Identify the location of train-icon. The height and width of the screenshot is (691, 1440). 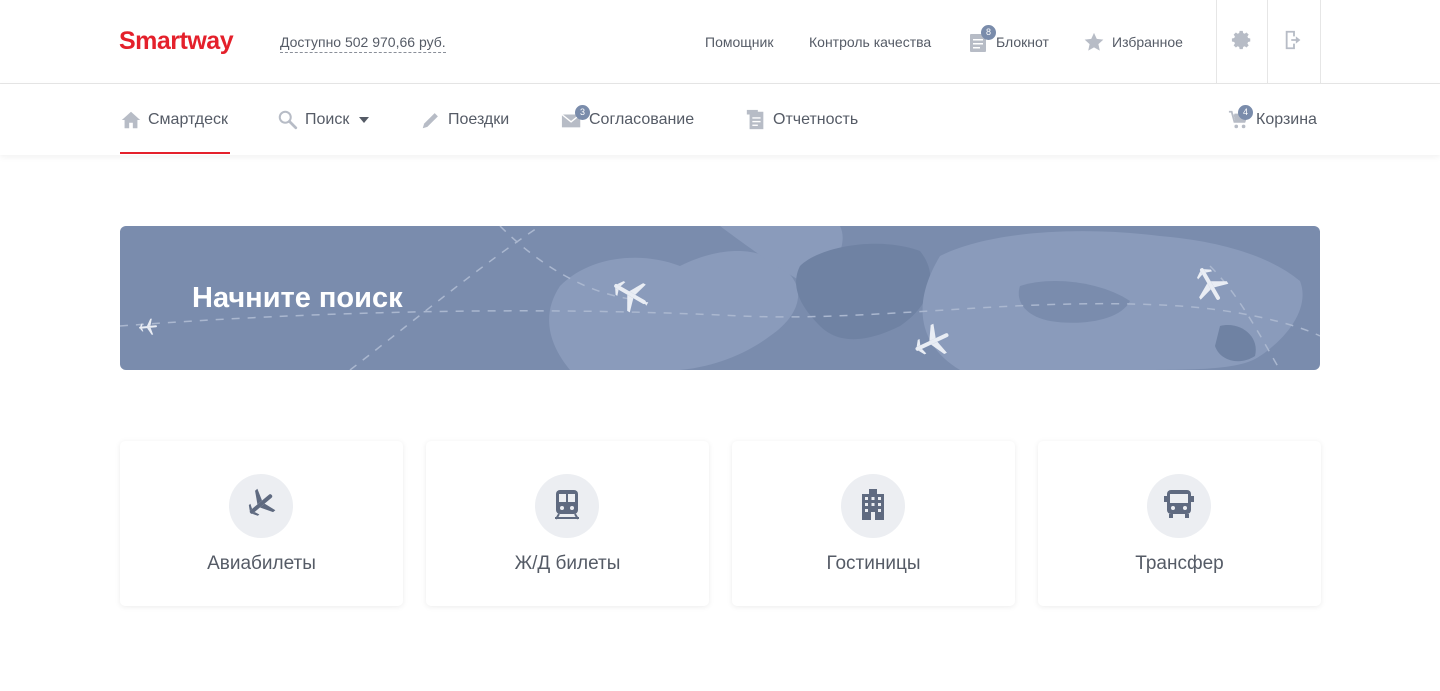
(567, 506).